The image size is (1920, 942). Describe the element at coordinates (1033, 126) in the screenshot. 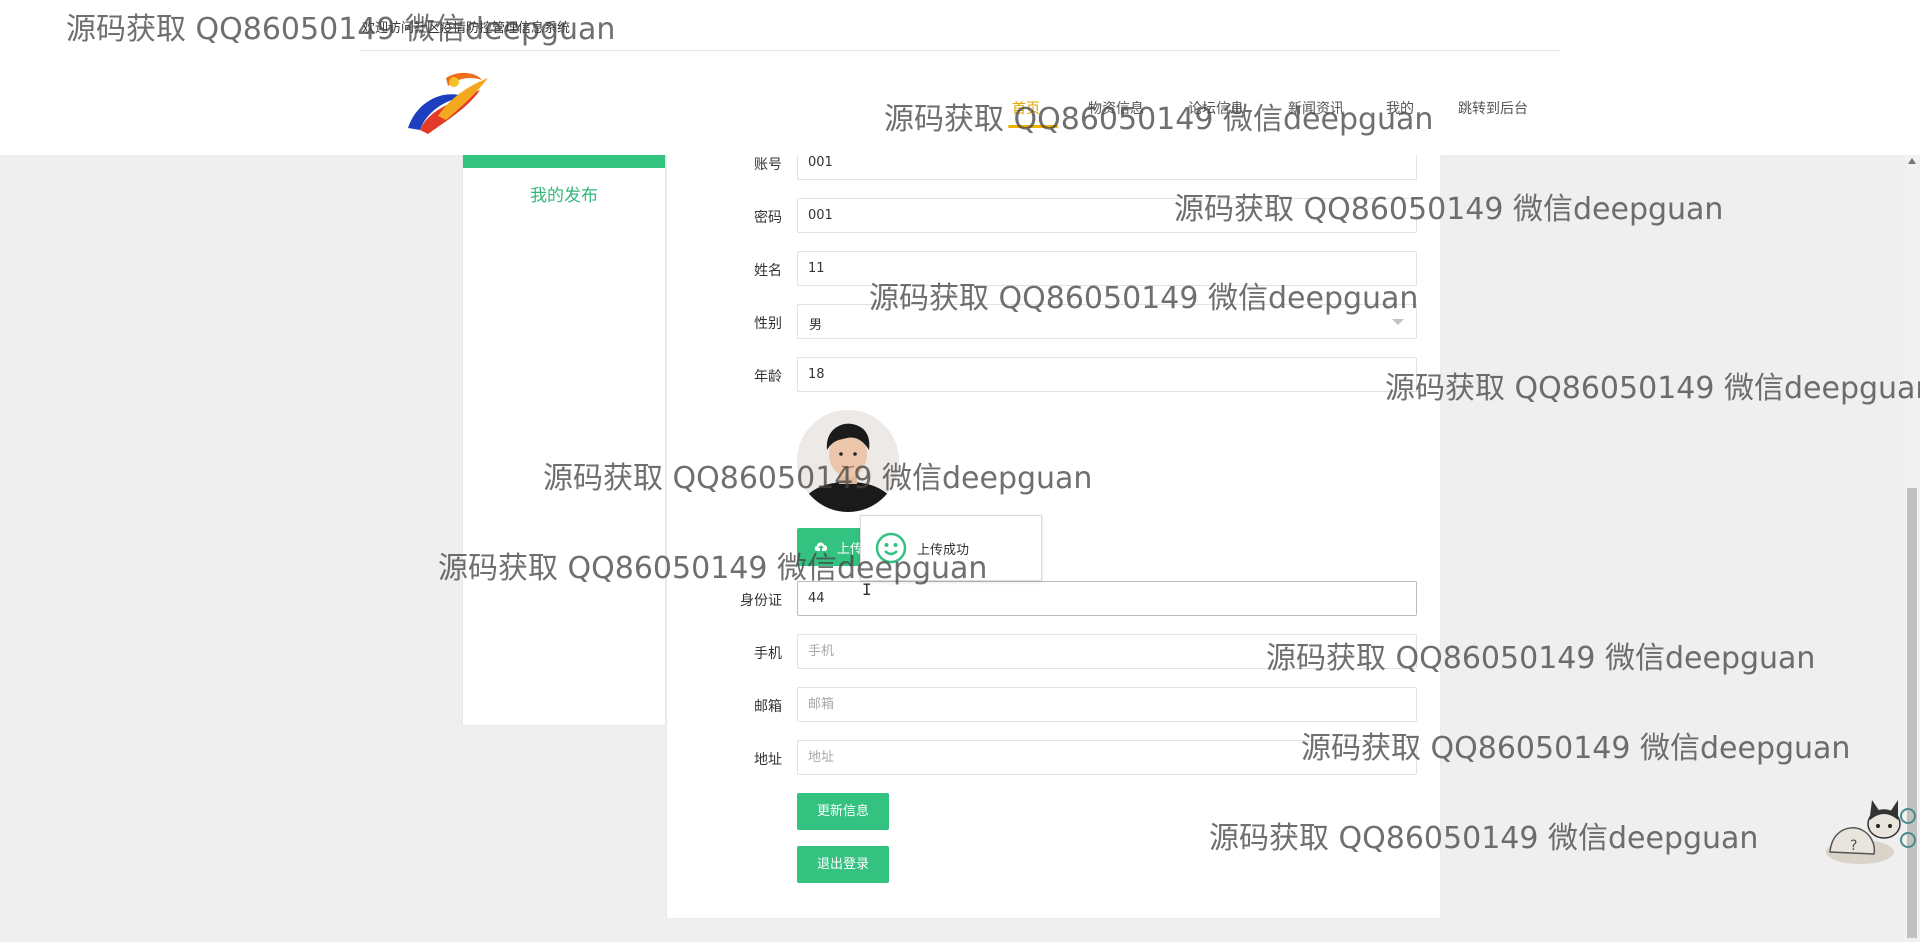

I see `nav-active-underline` at that location.